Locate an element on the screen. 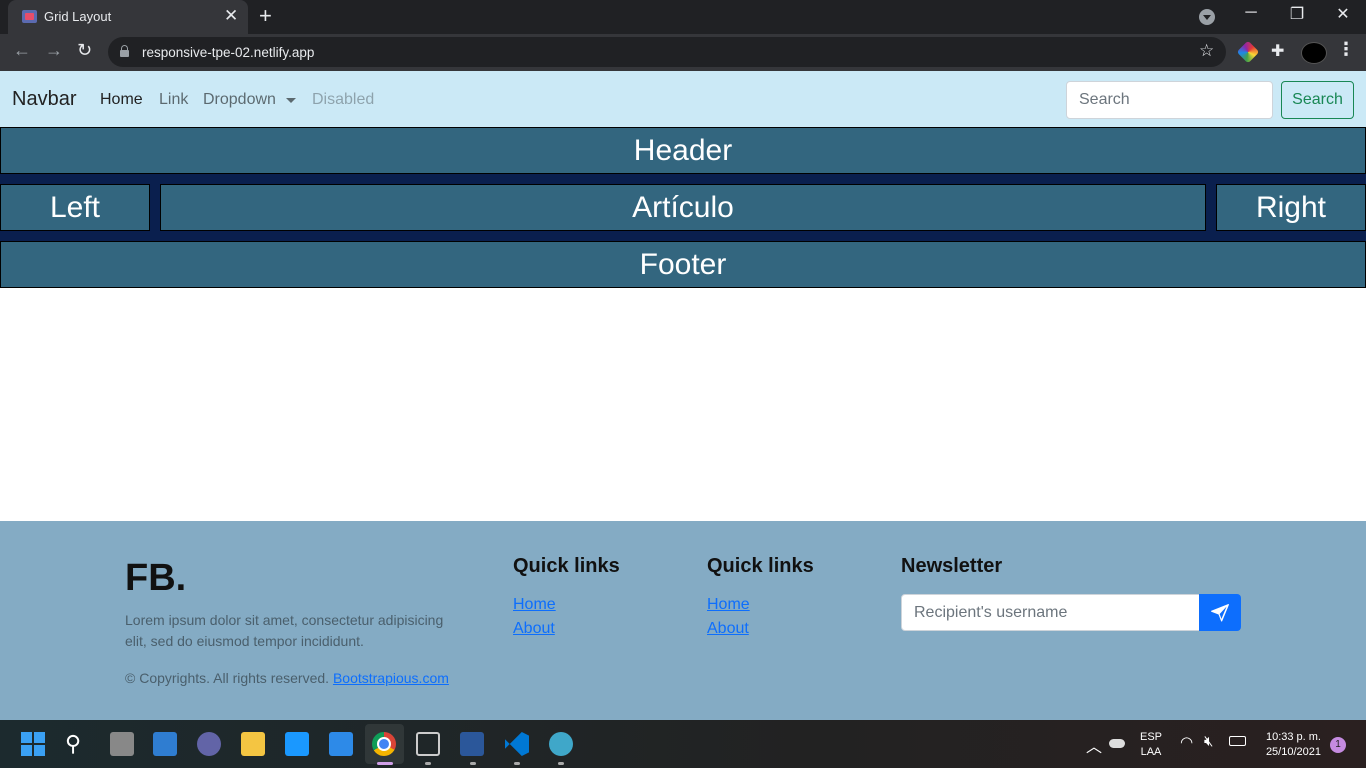 The height and width of the screenshot is (768, 1366). browser-tab-strip: Grid Layout ✕ + ─ ❐ ✕ is located at coordinates (683, 17).